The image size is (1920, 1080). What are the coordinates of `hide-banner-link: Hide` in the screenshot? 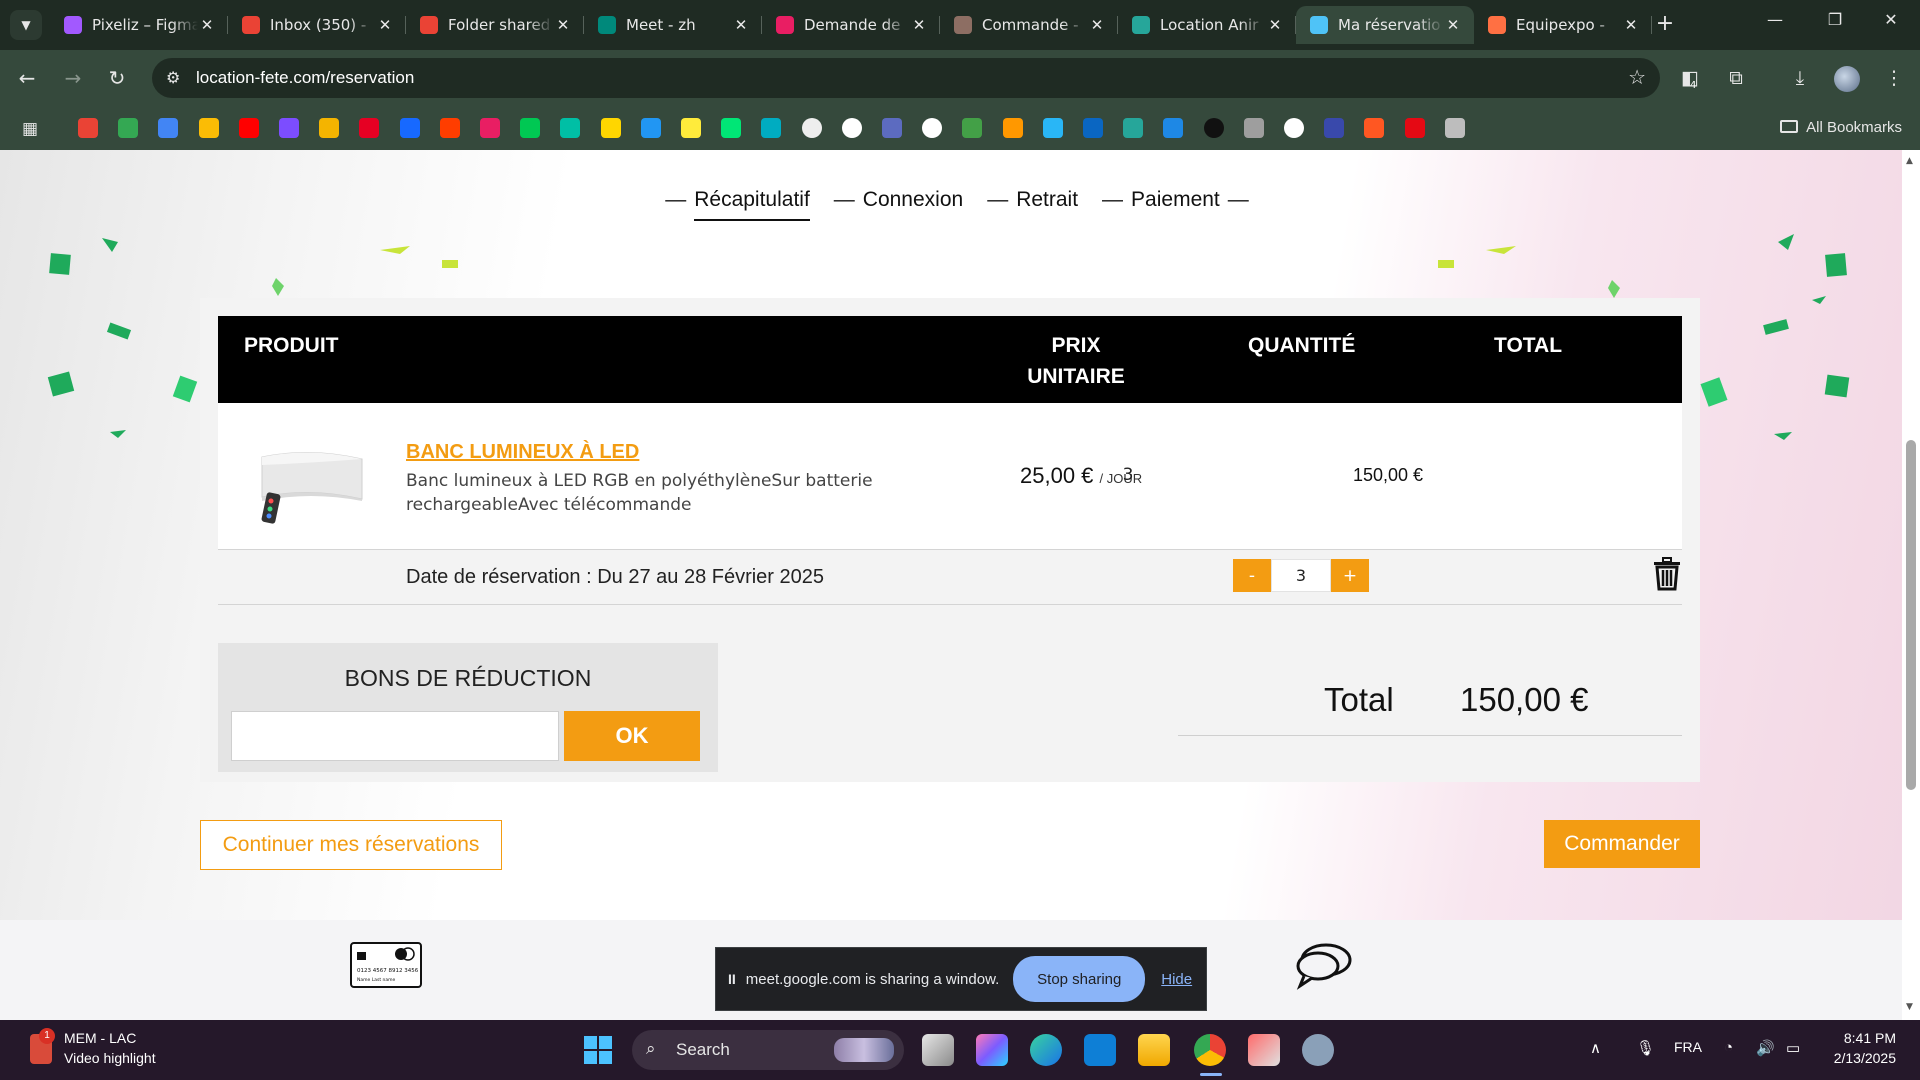 It's located at (1176, 979).